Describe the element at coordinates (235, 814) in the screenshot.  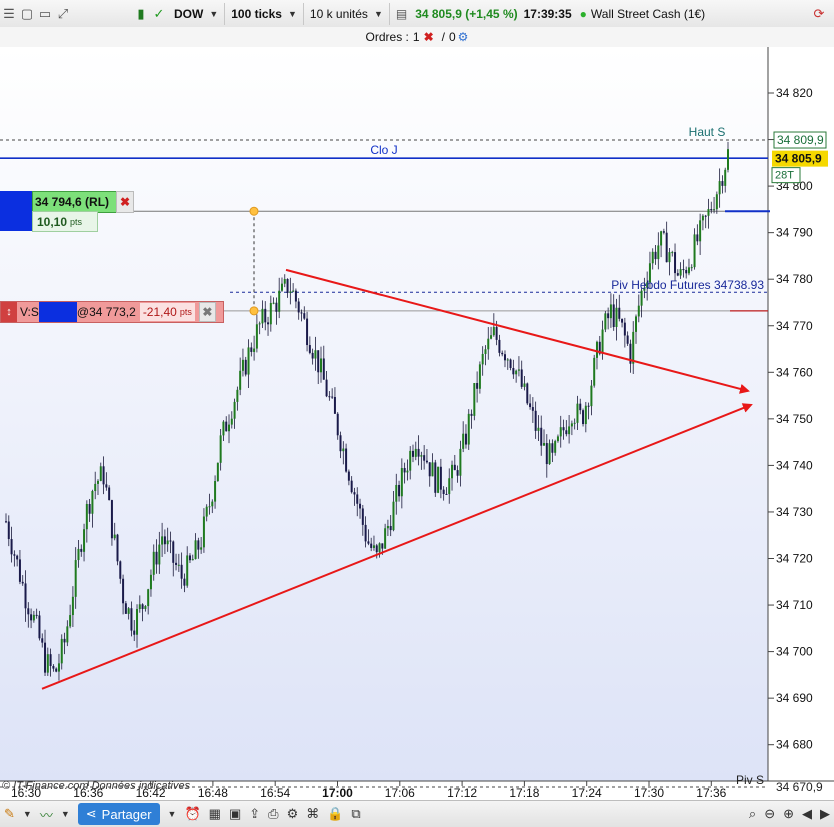
I see `screenshot-icon: ▣` at that location.